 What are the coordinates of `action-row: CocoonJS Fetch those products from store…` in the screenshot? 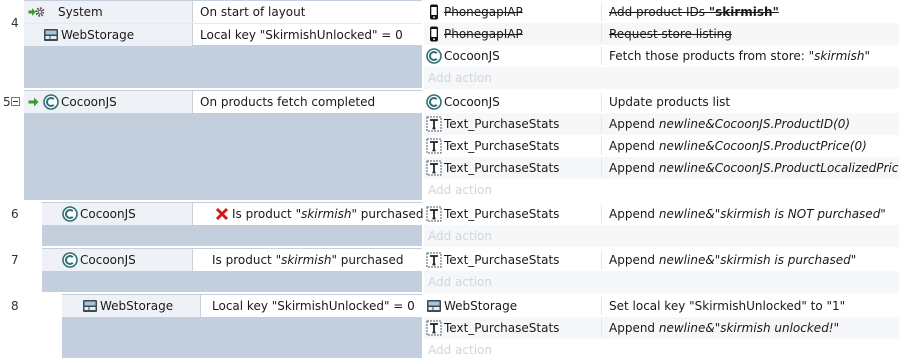 It's located at (661, 56).